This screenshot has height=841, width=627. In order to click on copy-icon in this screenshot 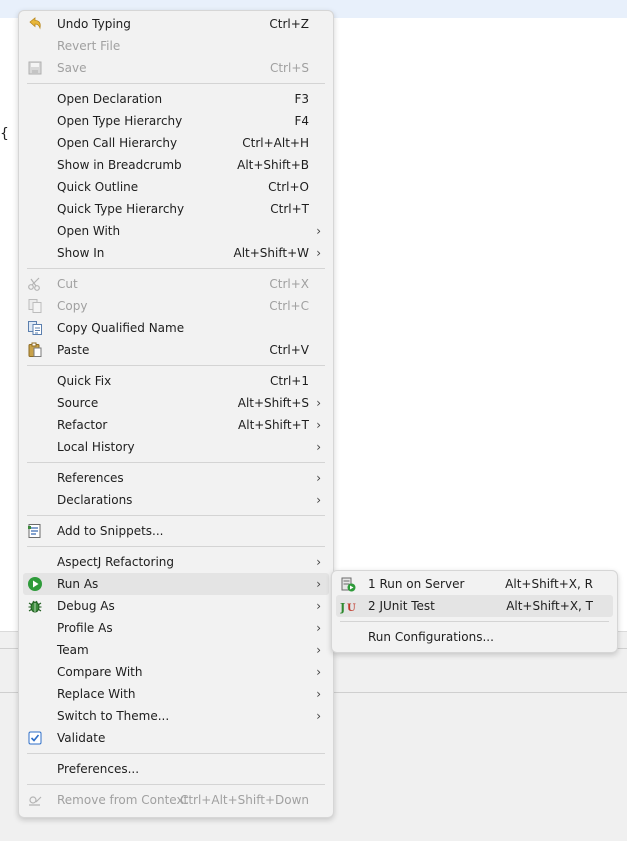, I will do `click(35, 306)`.